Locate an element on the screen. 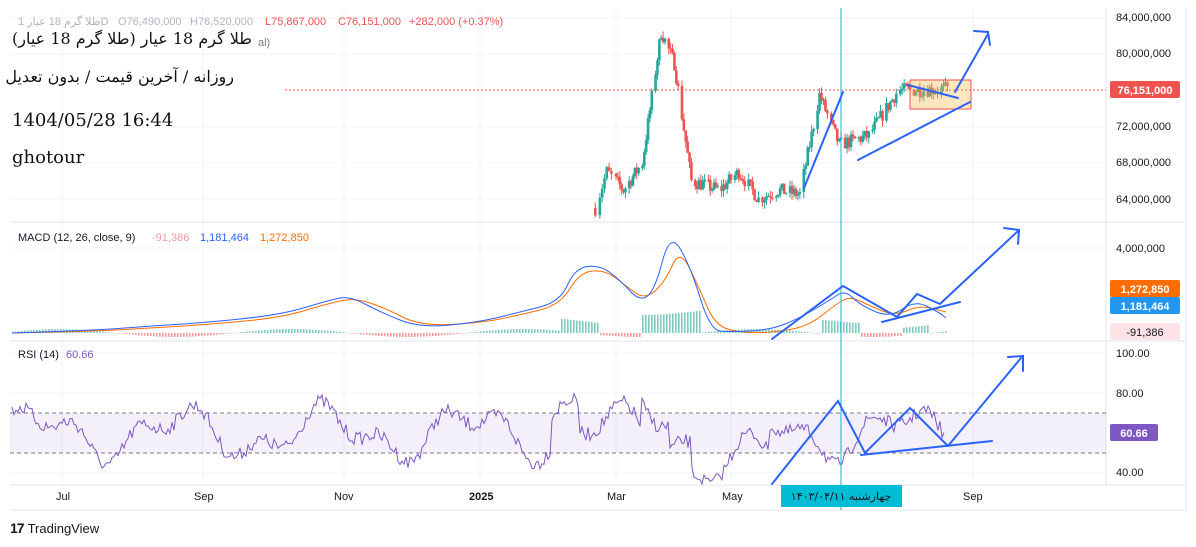  time-tick-label: Nov is located at coordinates (344, 497).